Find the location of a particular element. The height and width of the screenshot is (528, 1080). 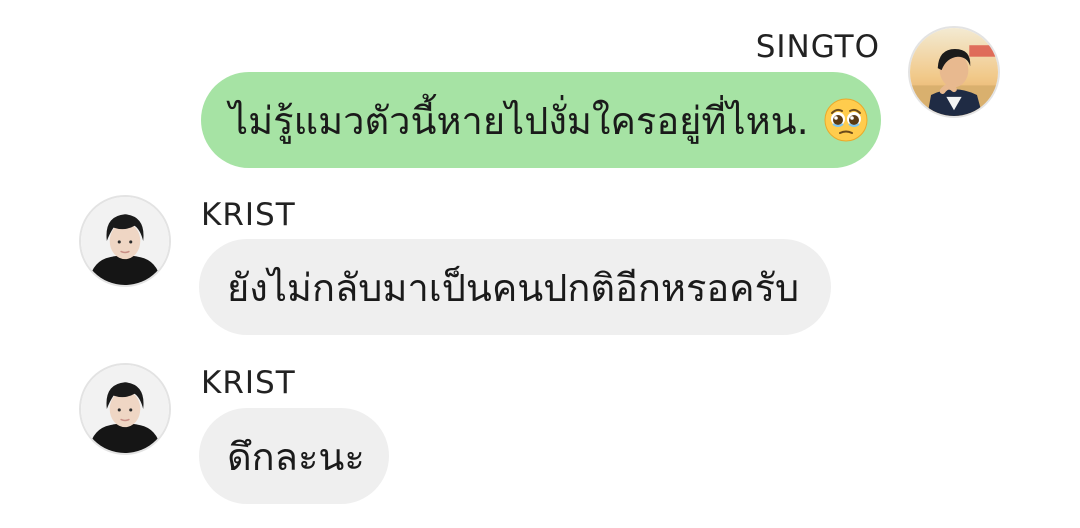

message-bubble-incoming: ยังไม่กลับมาเป็นคนปกติอีกหรอครับ is located at coordinates (515, 287).